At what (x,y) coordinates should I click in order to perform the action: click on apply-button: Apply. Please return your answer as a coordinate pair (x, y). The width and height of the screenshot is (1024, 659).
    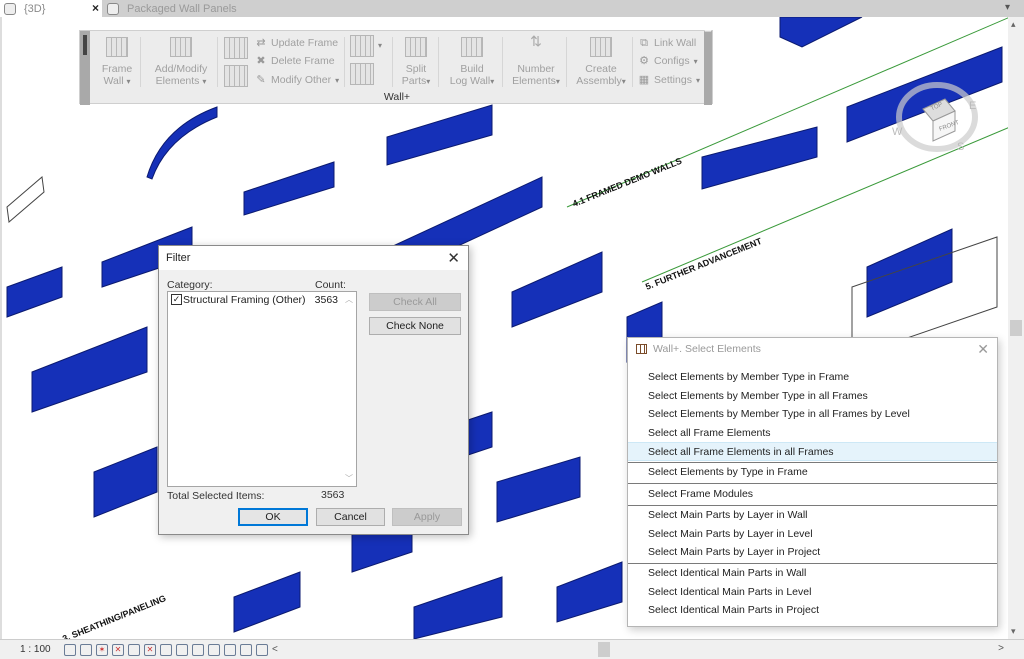
    Looking at the image, I should click on (427, 517).